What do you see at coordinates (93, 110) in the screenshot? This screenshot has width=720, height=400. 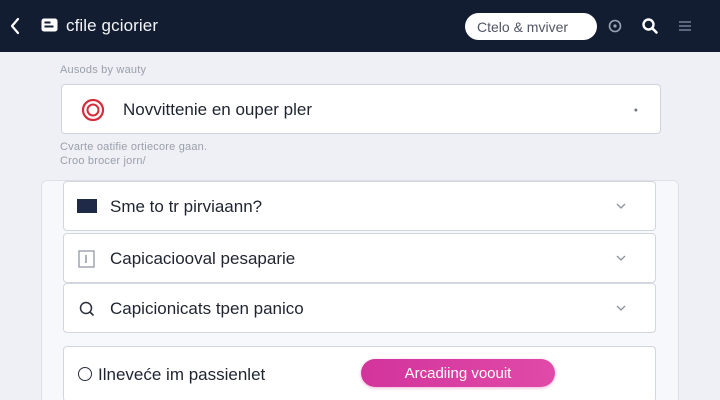 I see `record-icon` at bounding box center [93, 110].